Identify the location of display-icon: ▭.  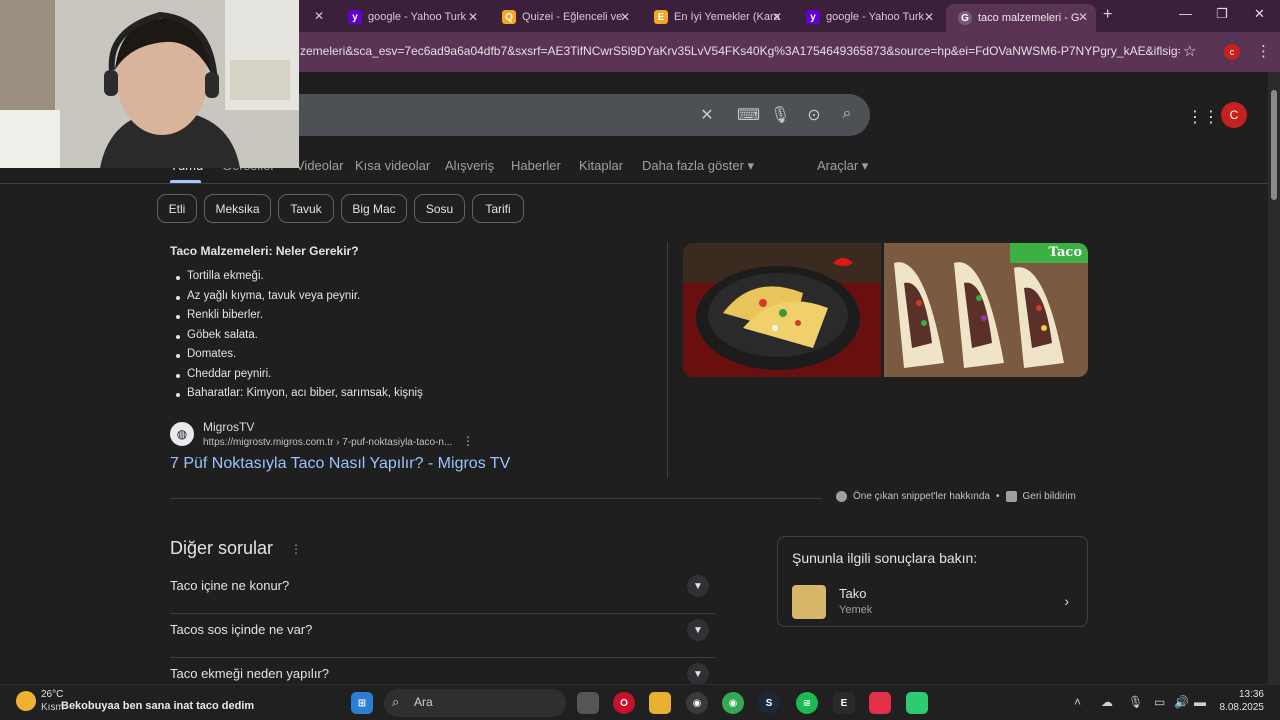
(1159, 702).